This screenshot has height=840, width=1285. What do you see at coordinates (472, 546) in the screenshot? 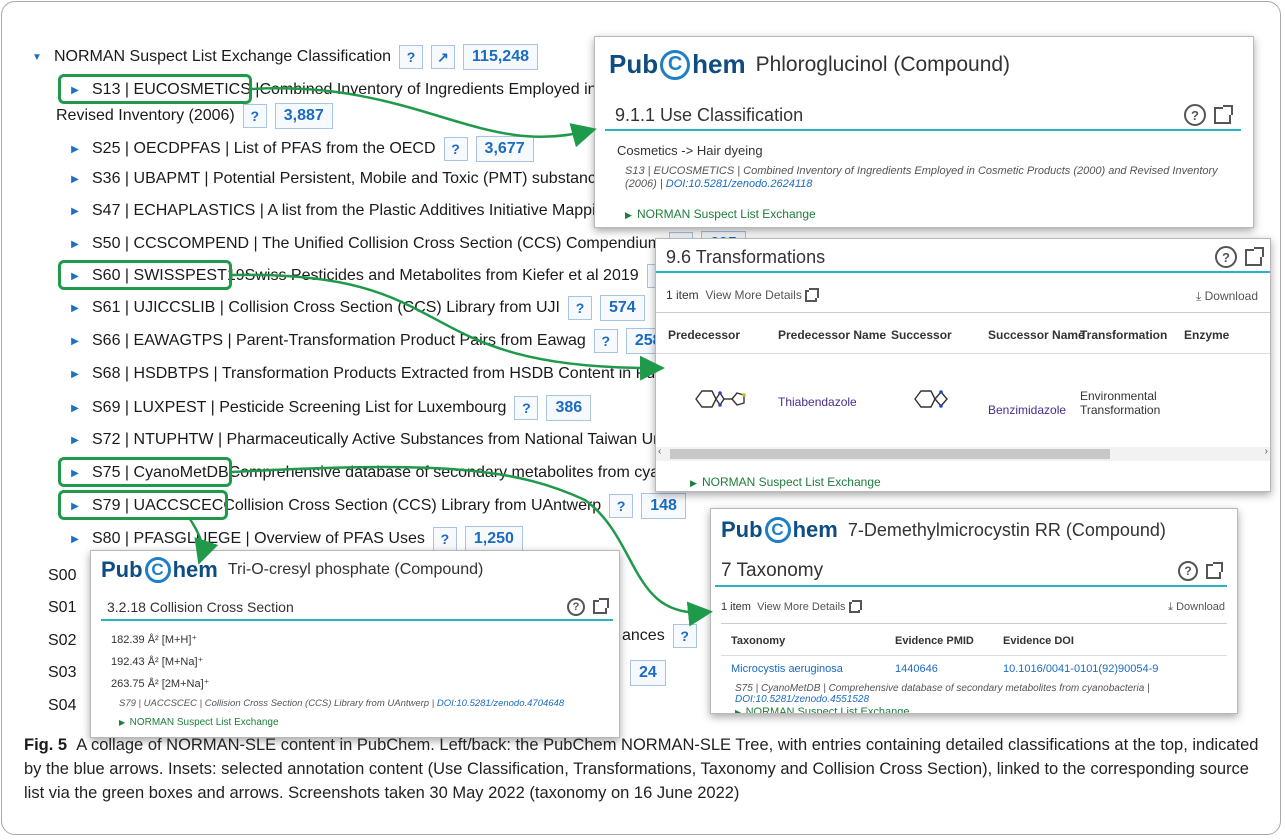
I see `arrow-s75` at bounding box center [472, 546].